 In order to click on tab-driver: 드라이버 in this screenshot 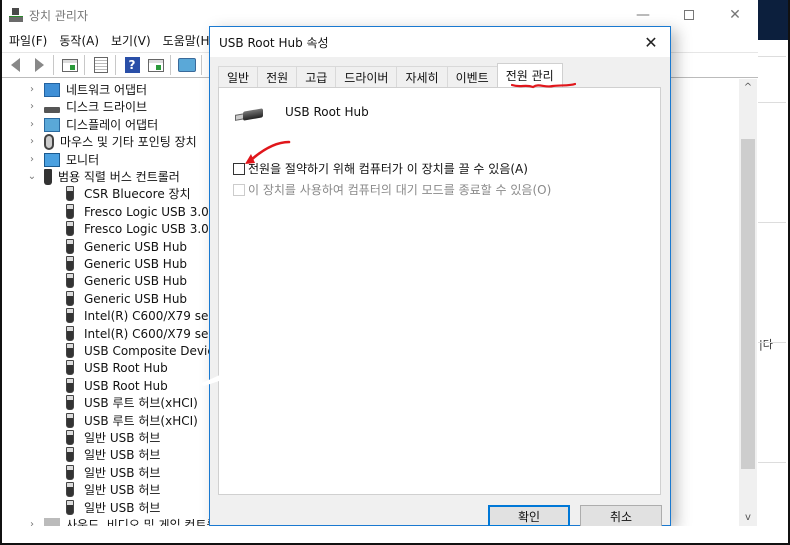, I will do `click(366, 76)`.